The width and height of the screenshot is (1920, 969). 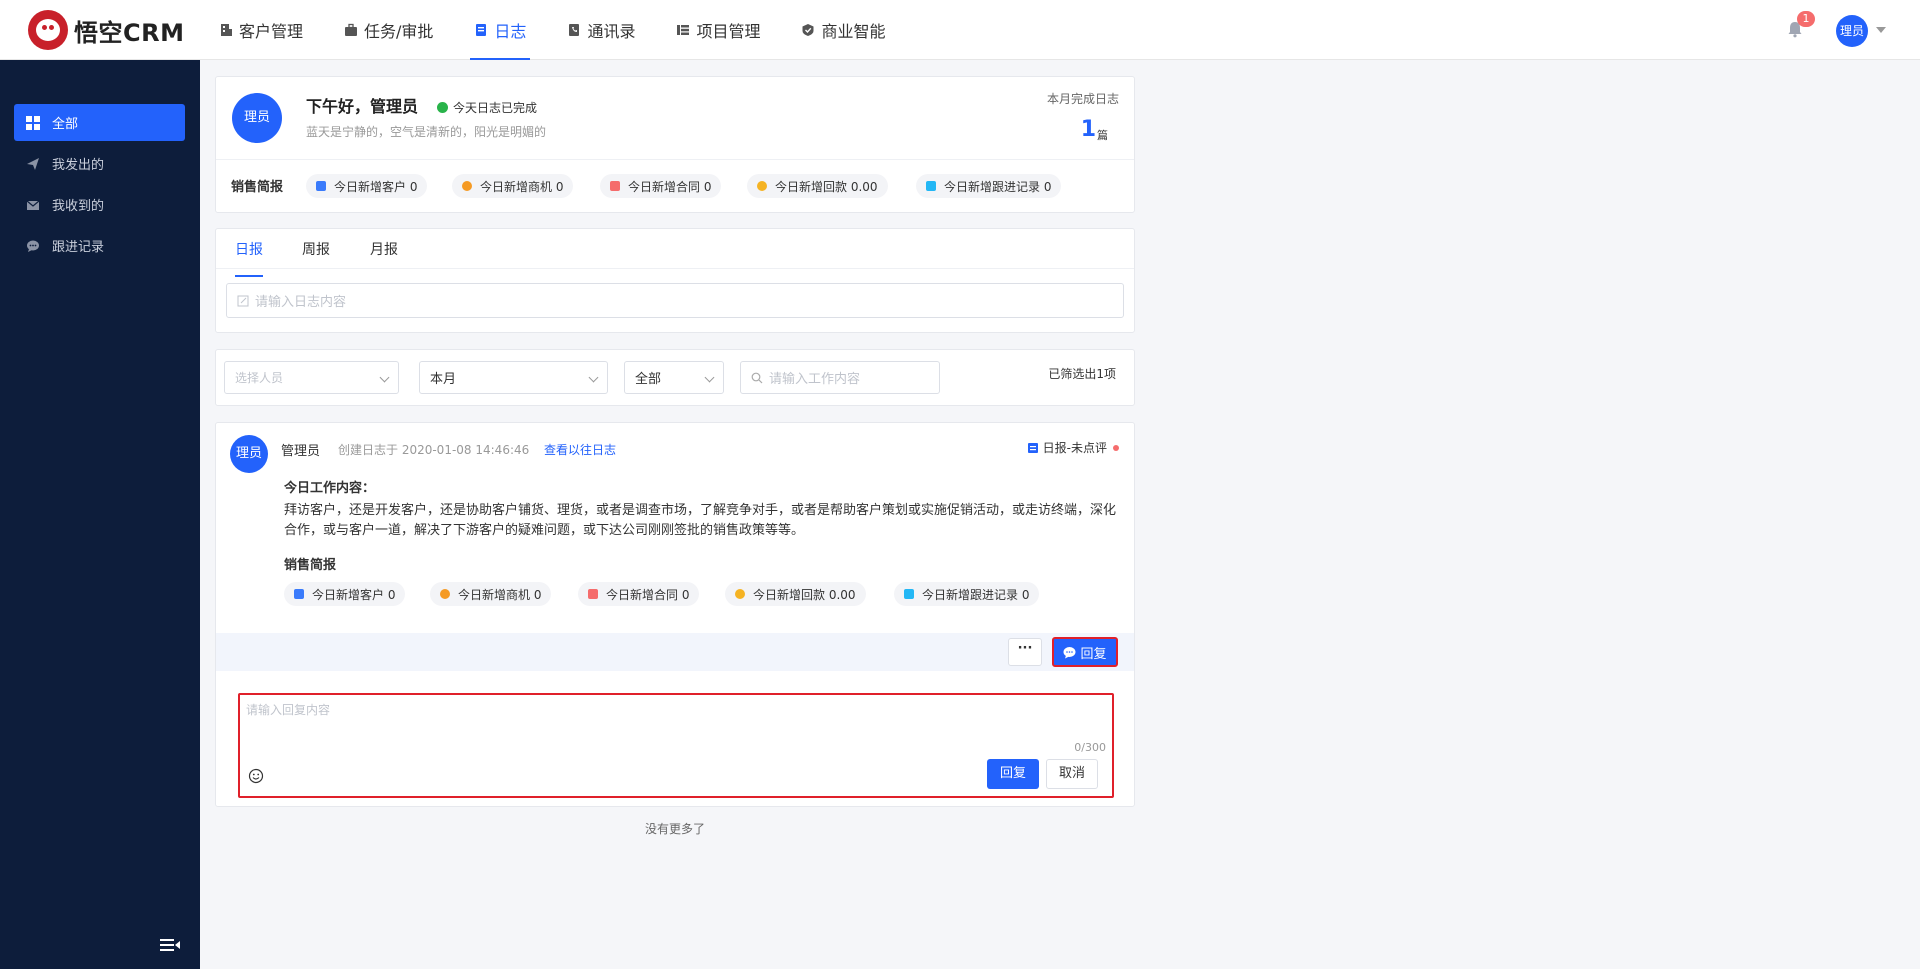 What do you see at coordinates (256, 776) in the screenshot?
I see `emoji-icon` at bounding box center [256, 776].